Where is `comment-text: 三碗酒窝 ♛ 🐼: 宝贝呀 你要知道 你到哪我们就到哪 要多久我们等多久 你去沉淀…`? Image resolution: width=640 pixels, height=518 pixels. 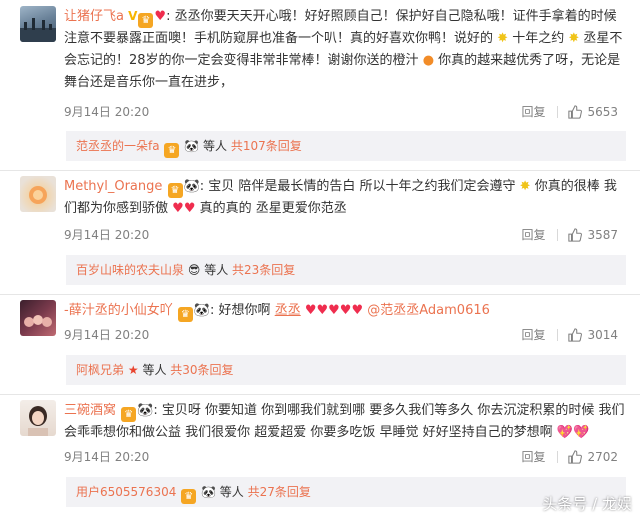 comment-text: 三碗酒窝 ♛ 🐼: 宝贝呀 你要知道 你到哪我们就到哪 要多久我们等多久 你去沉淀… is located at coordinates (344, 421).